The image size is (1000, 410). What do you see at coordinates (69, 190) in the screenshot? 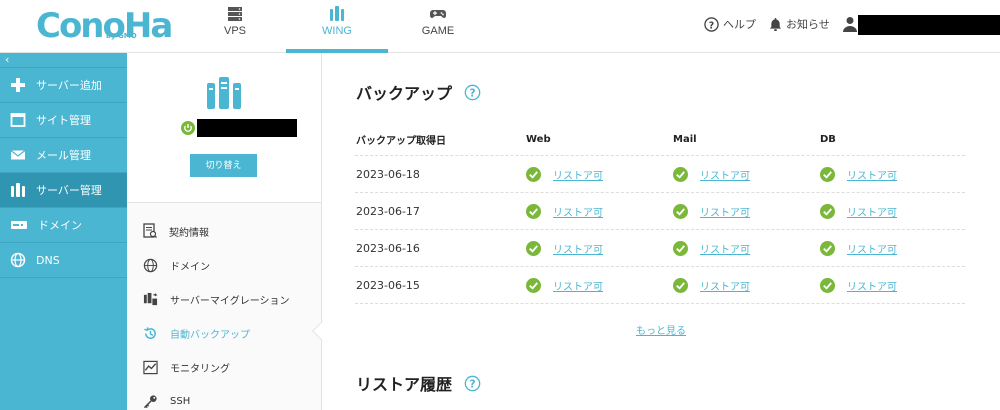
I see `sidebar-item-label: サーバー管理` at bounding box center [69, 190].